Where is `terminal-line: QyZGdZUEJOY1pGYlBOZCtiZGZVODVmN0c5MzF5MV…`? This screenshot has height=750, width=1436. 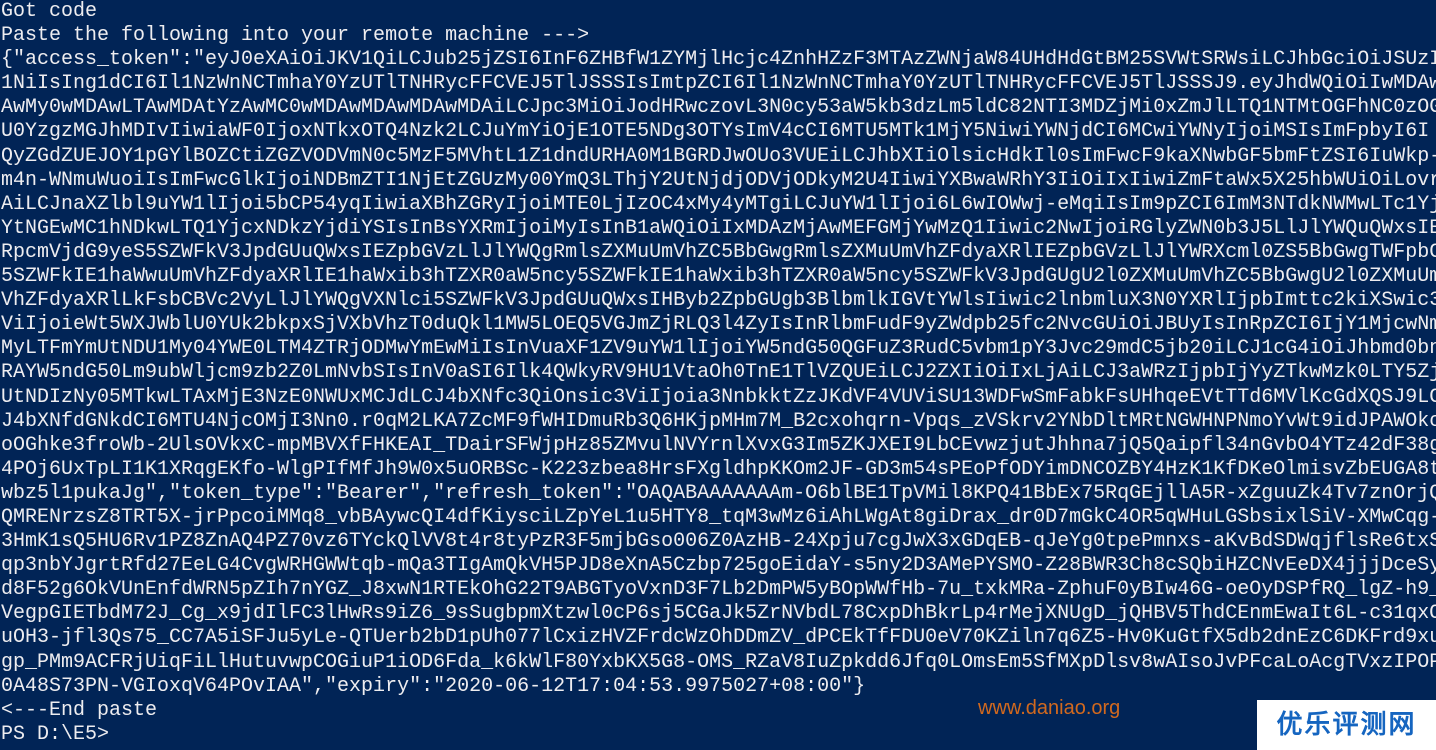 terminal-line: QyZGdZUEJOY1pGYlBOZCtiZGZVODVmN0c5MzF5MV… is located at coordinates (718, 156).